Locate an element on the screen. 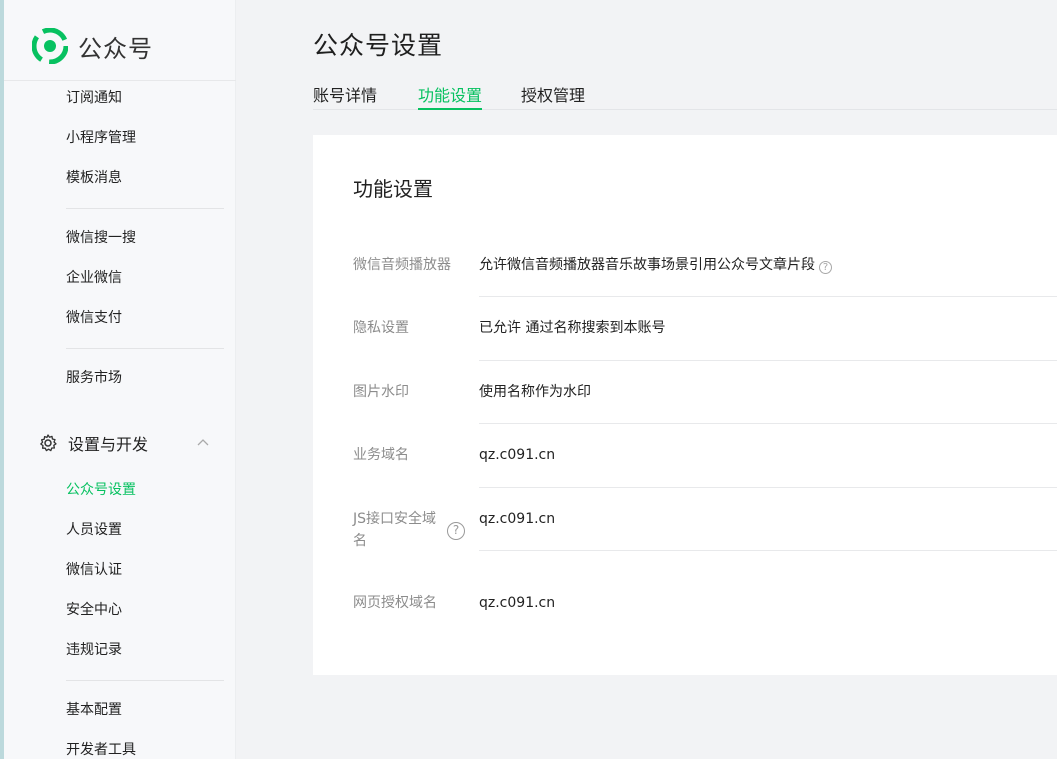  sidebar-item-template-msg: 模板消息 is located at coordinates (94, 178).